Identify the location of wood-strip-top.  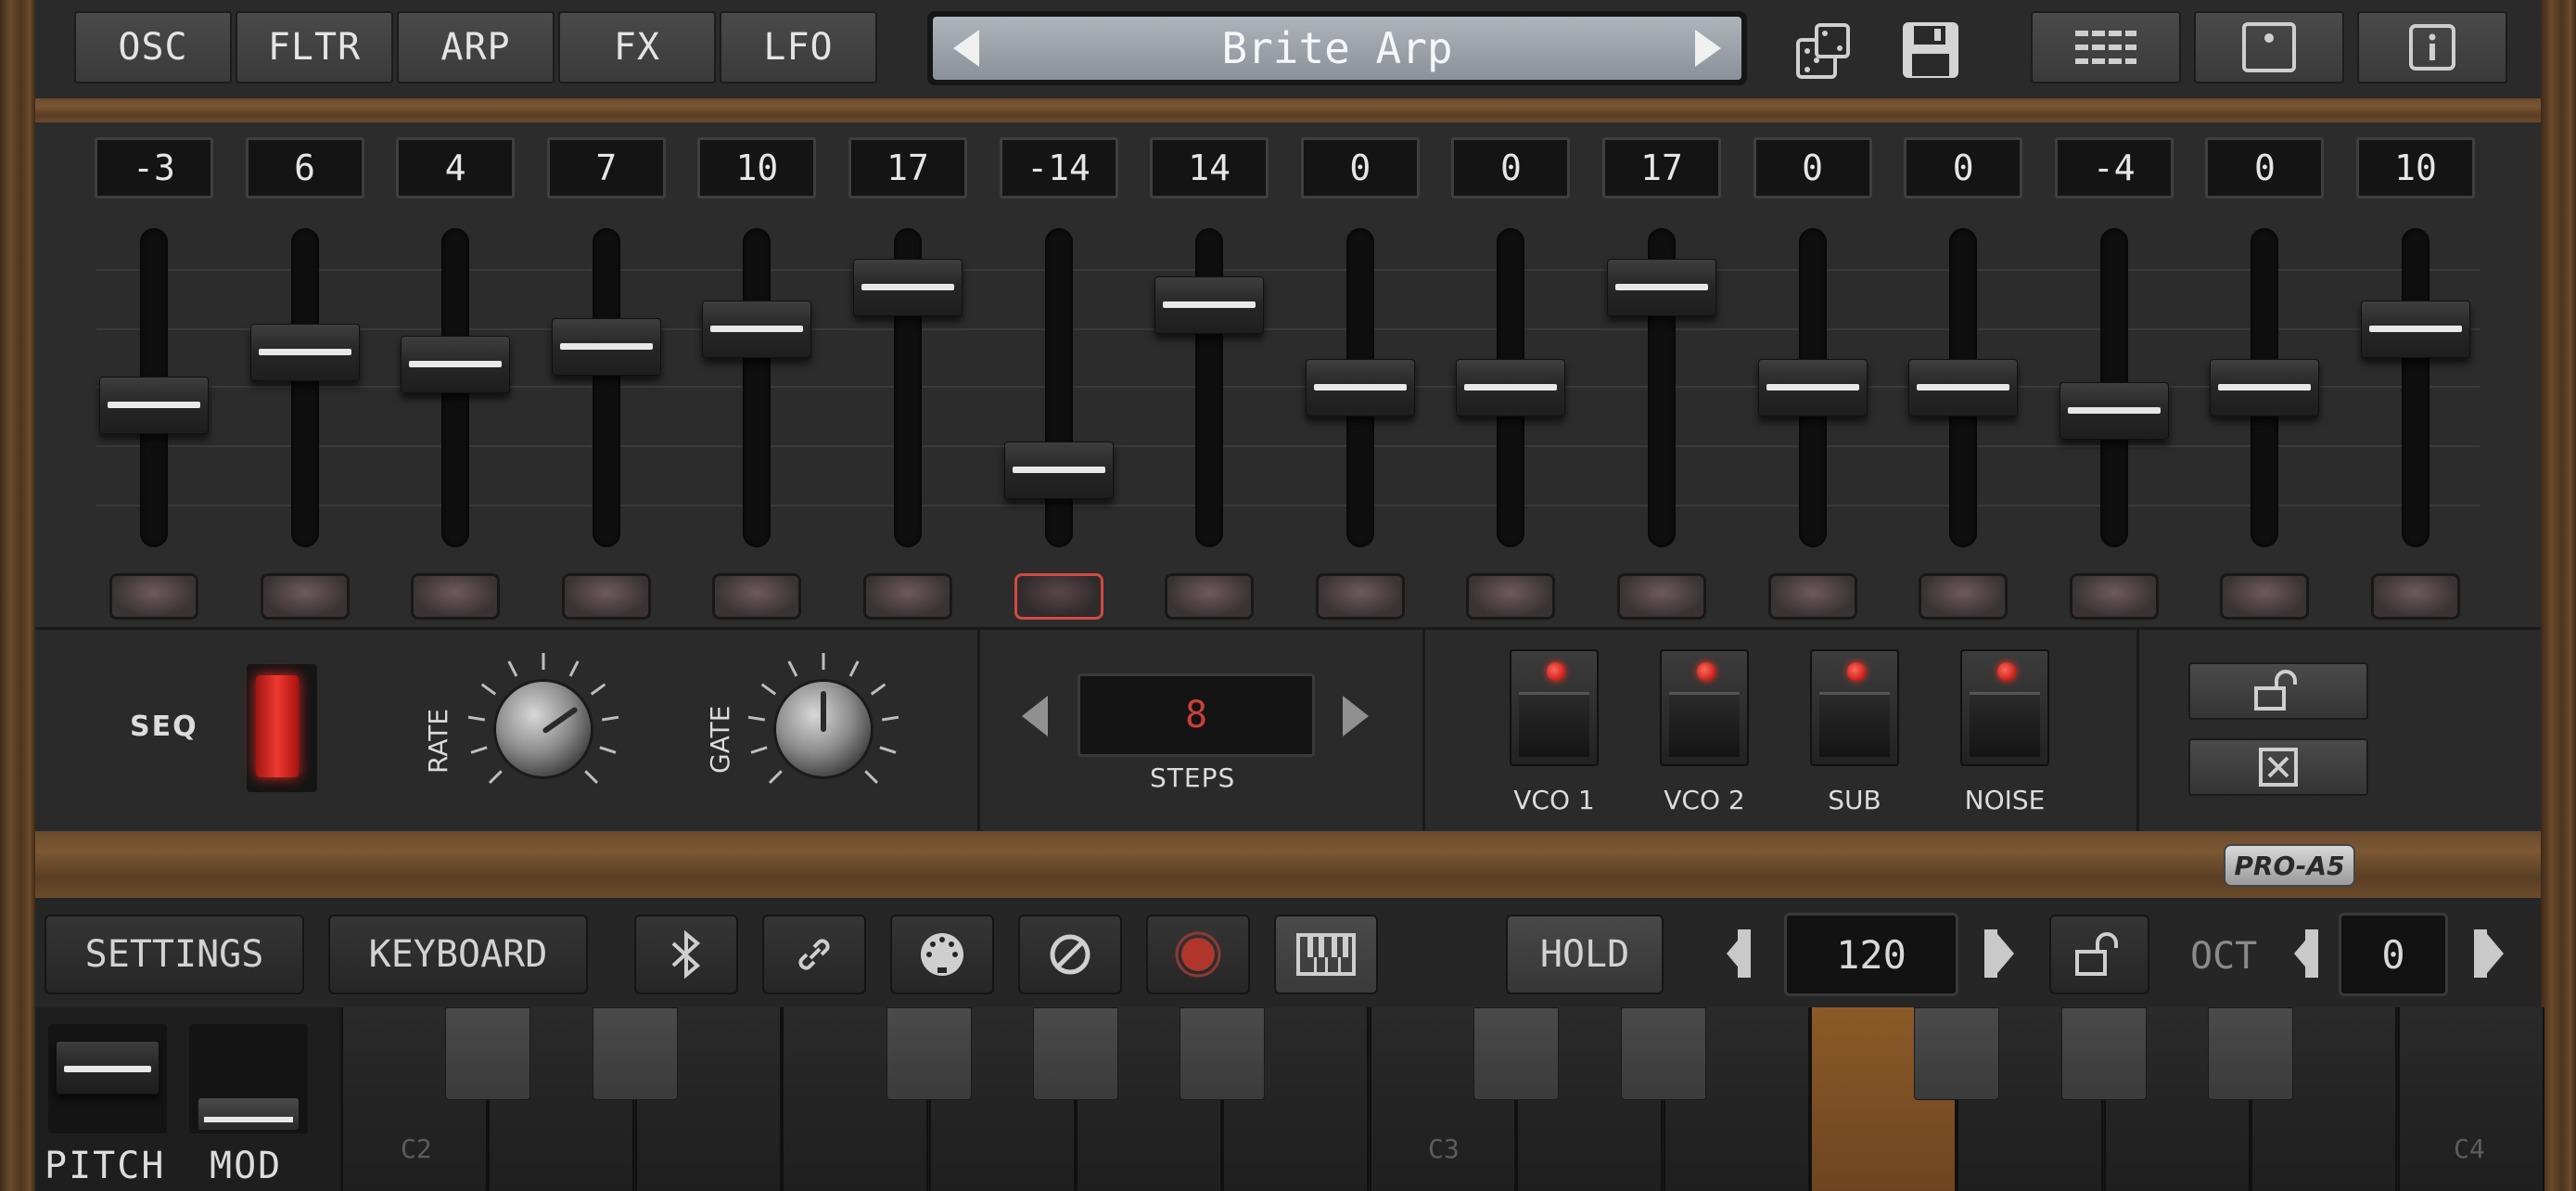
(1288, 110).